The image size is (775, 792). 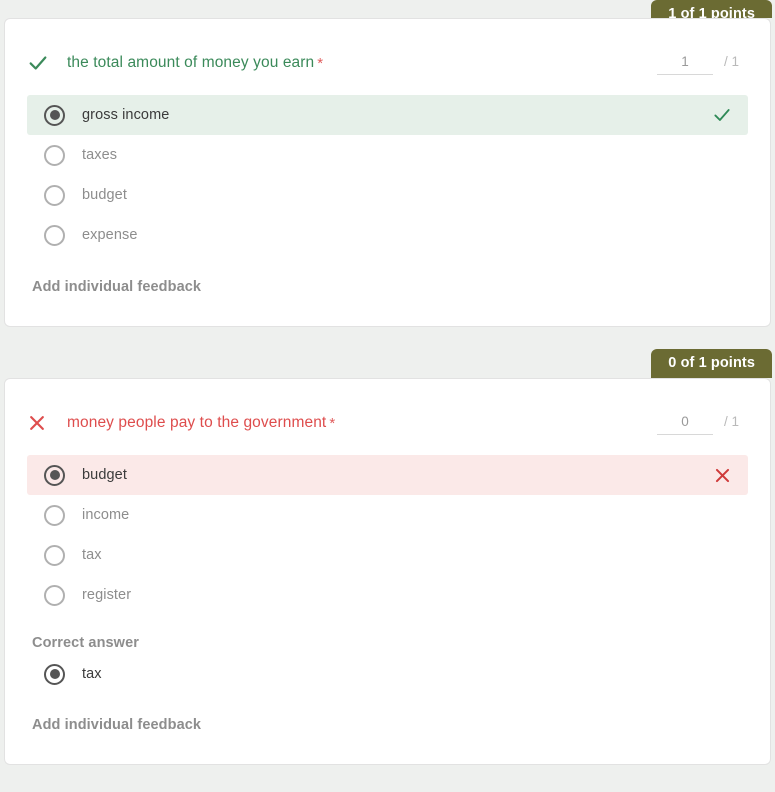 I want to click on option-label: register, so click(x=107, y=595).